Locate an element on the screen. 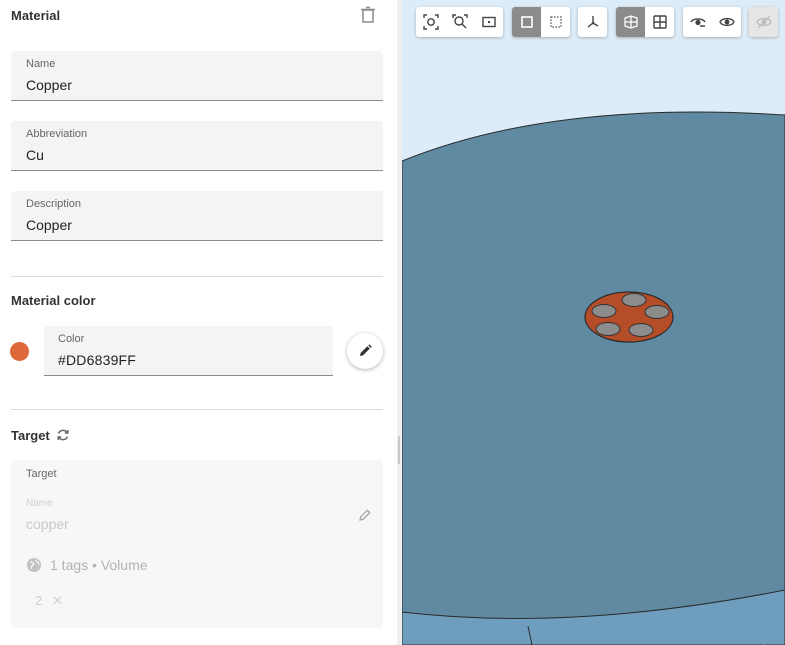 This screenshot has width=785, height=645. hide-icon is located at coordinates (763, 22).